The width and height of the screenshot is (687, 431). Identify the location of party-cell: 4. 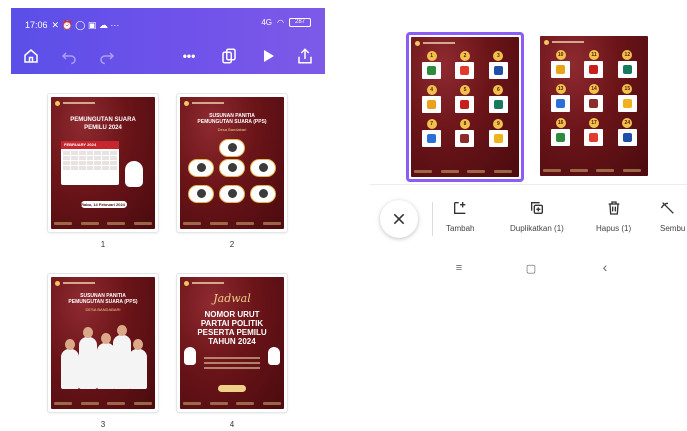
(431, 99).